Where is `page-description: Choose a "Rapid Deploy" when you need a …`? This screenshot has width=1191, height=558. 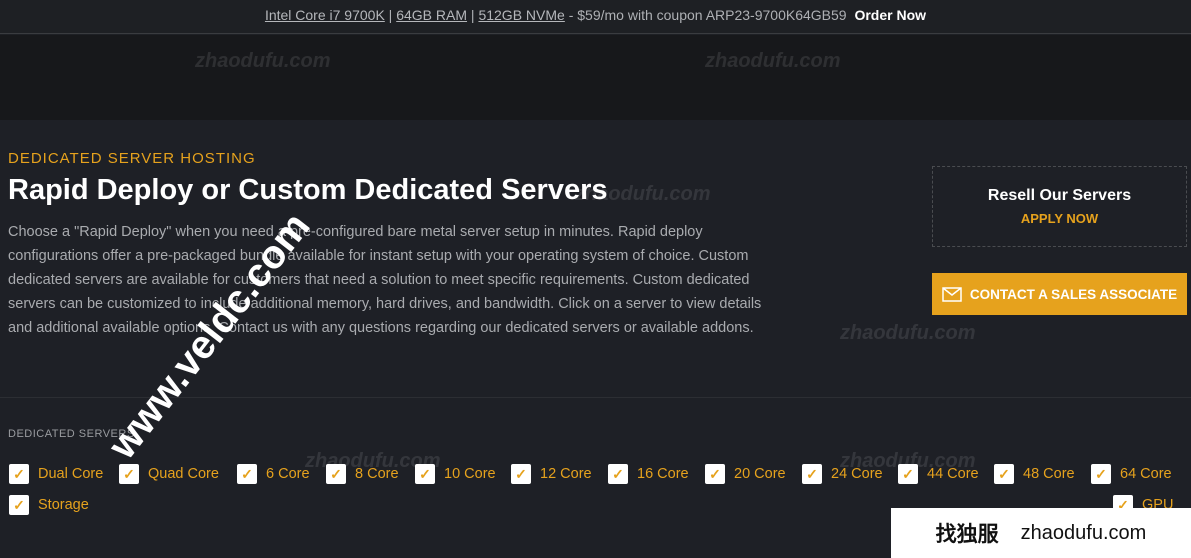
page-description: Choose a "Rapid Deploy" when you need a … is located at coordinates (385, 280).